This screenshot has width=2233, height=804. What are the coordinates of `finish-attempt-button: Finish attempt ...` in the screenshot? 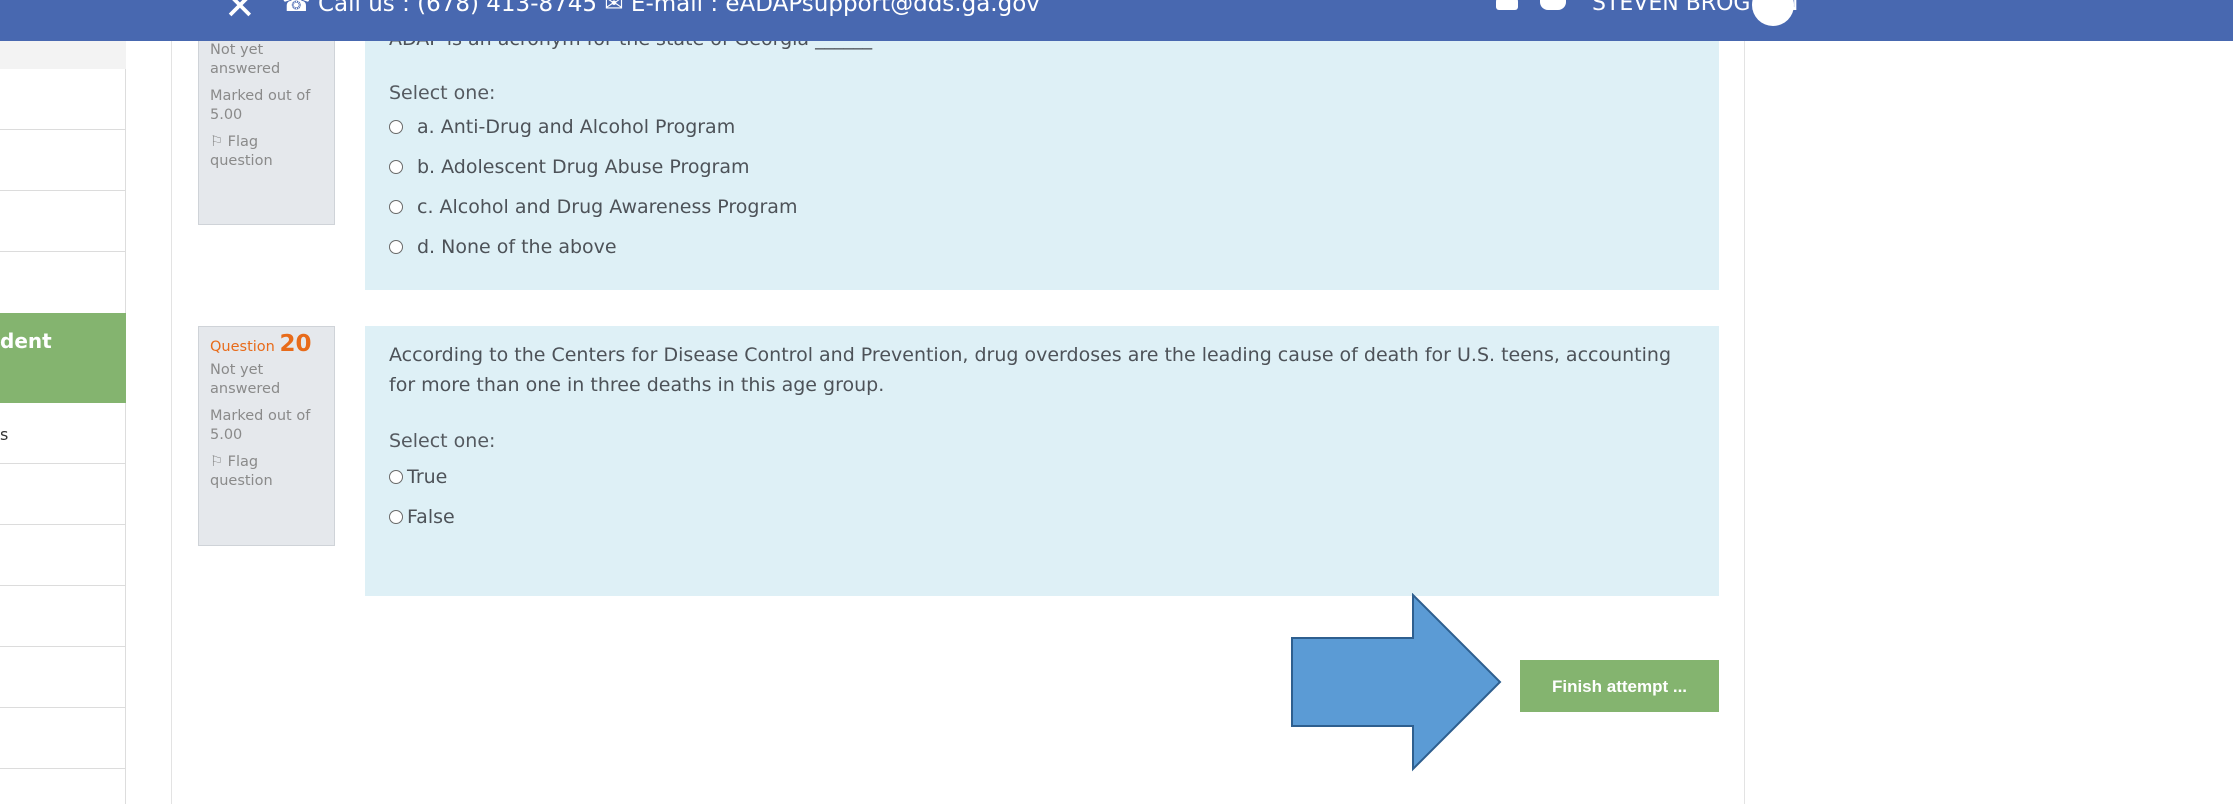 It's located at (1619, 686).